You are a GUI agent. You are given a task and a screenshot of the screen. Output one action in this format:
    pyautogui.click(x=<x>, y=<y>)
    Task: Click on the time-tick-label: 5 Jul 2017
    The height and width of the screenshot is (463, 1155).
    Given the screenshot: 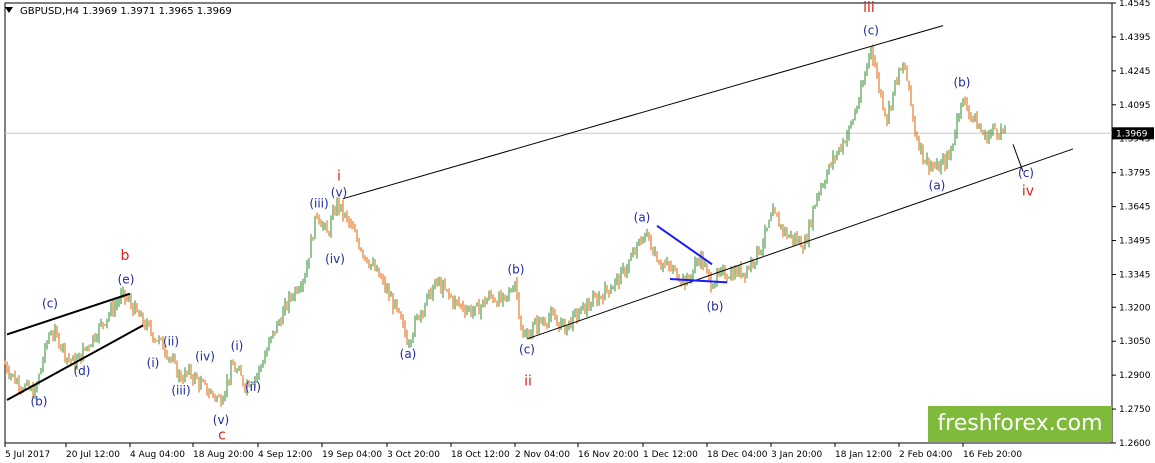 What is the action you would take?
    pyautogui.click(x=27, y=455)
    